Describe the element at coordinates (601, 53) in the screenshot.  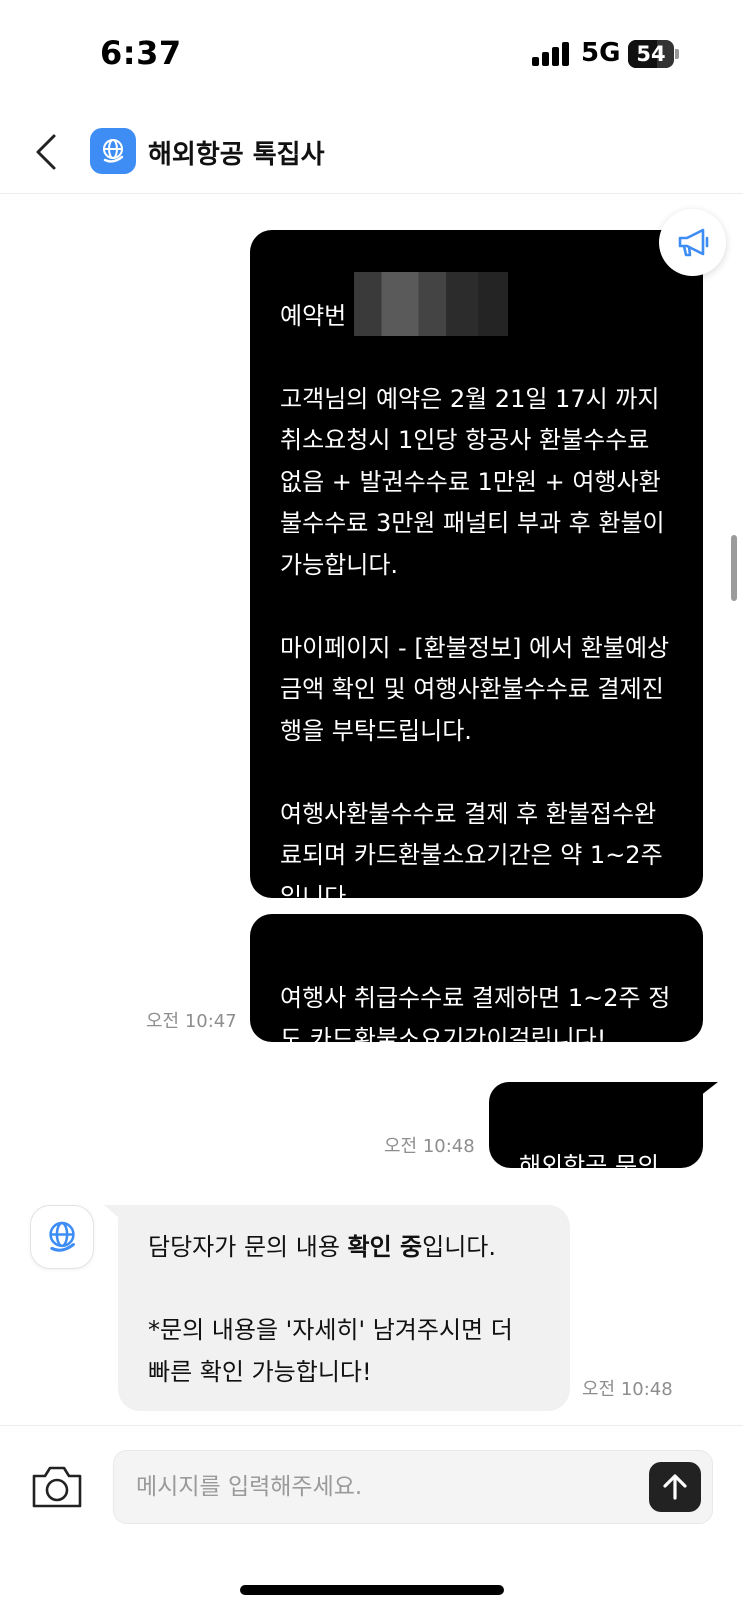
I see `network-label: 5G` at that location.